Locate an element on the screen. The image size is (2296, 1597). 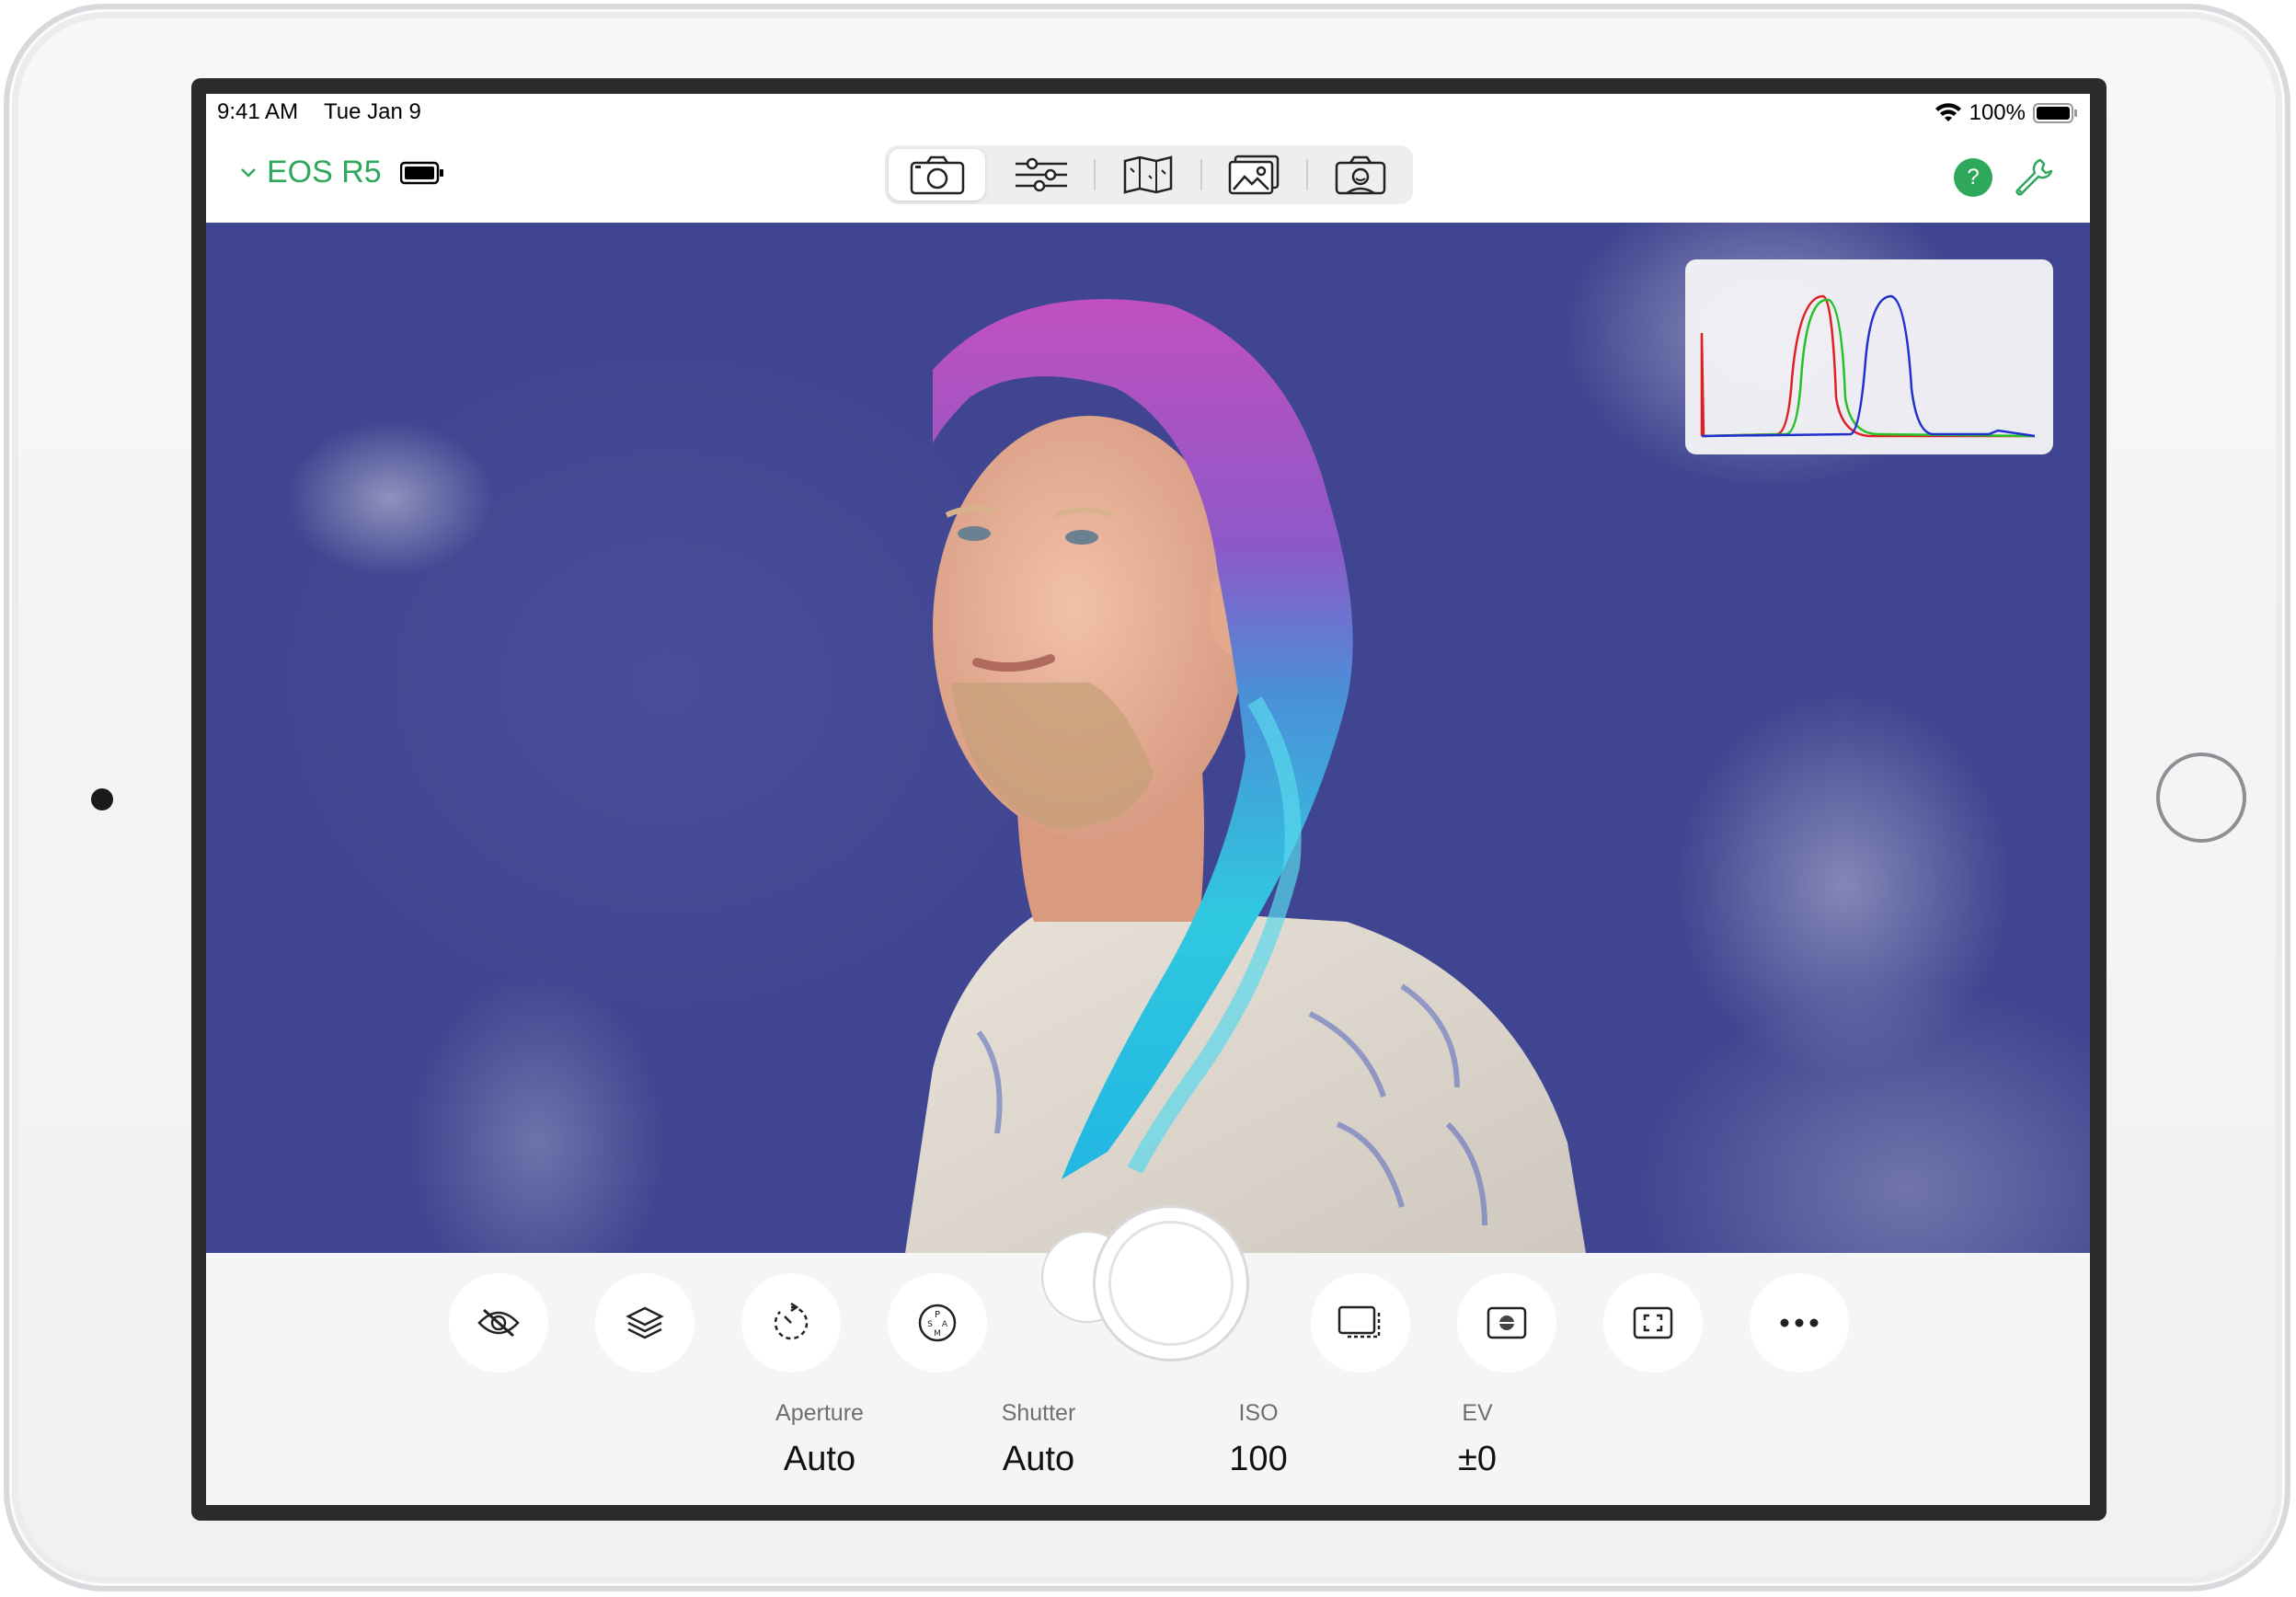
shutter-controls is located at coordinates (1147, 1292).